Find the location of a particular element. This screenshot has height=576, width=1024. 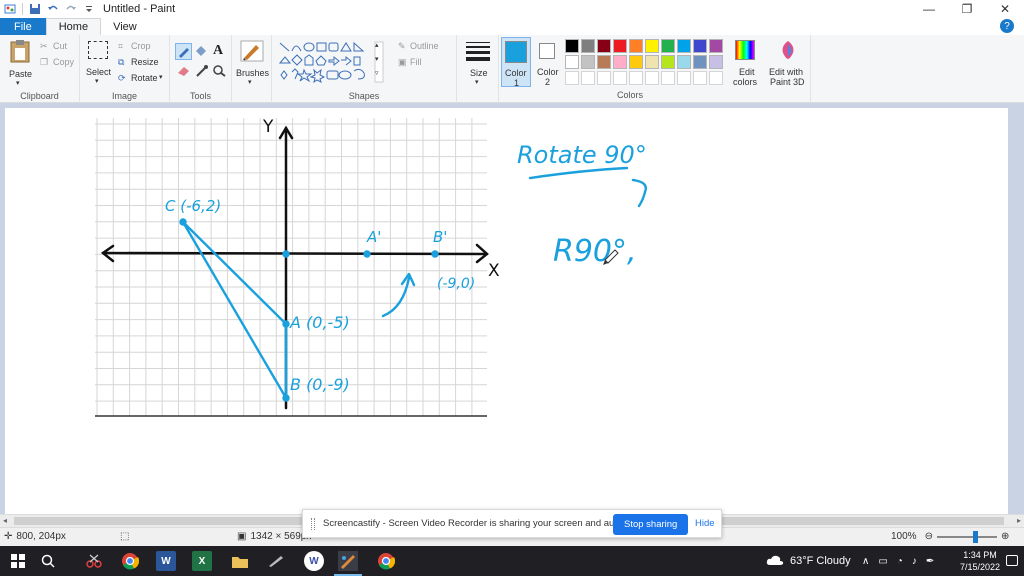

volume-icon: ♪ is located at coordinates (914, 561).